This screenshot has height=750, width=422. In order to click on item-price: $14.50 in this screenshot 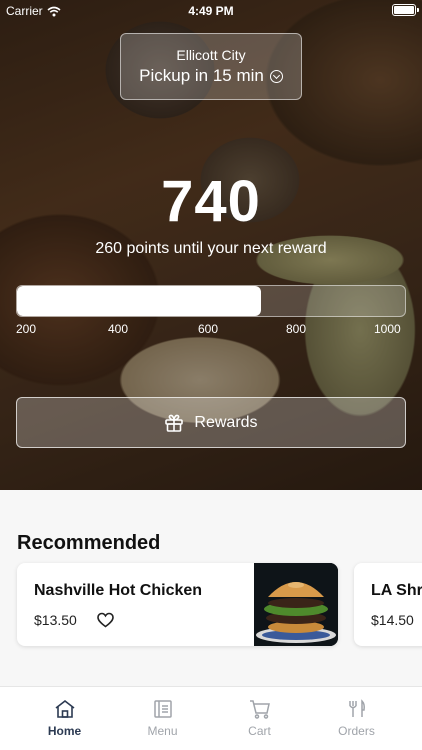, I will do `click(392, 620)`.